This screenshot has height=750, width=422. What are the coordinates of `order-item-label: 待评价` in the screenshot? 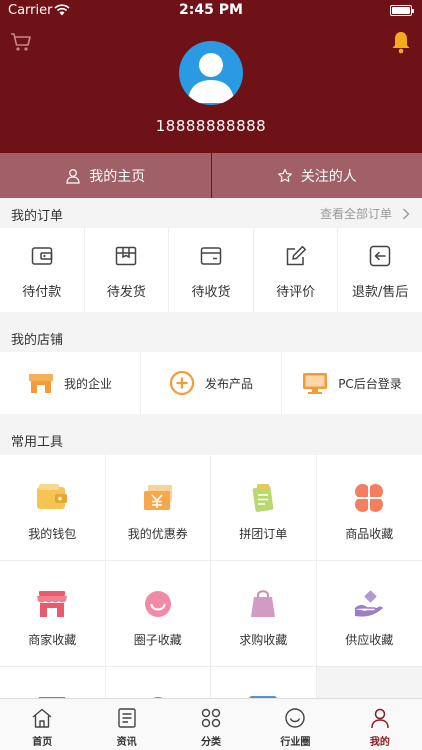 It's located at (296, 292).